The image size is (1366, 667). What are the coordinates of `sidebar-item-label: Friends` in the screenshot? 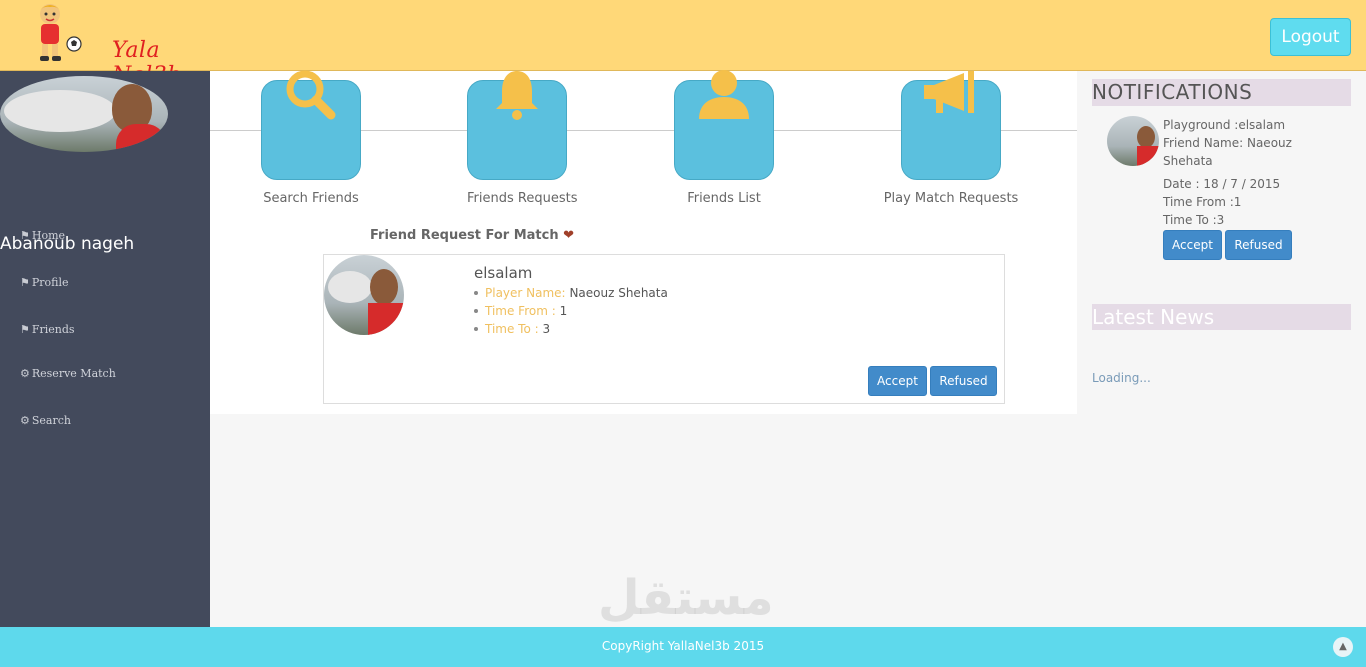 It's located at (53, 329).